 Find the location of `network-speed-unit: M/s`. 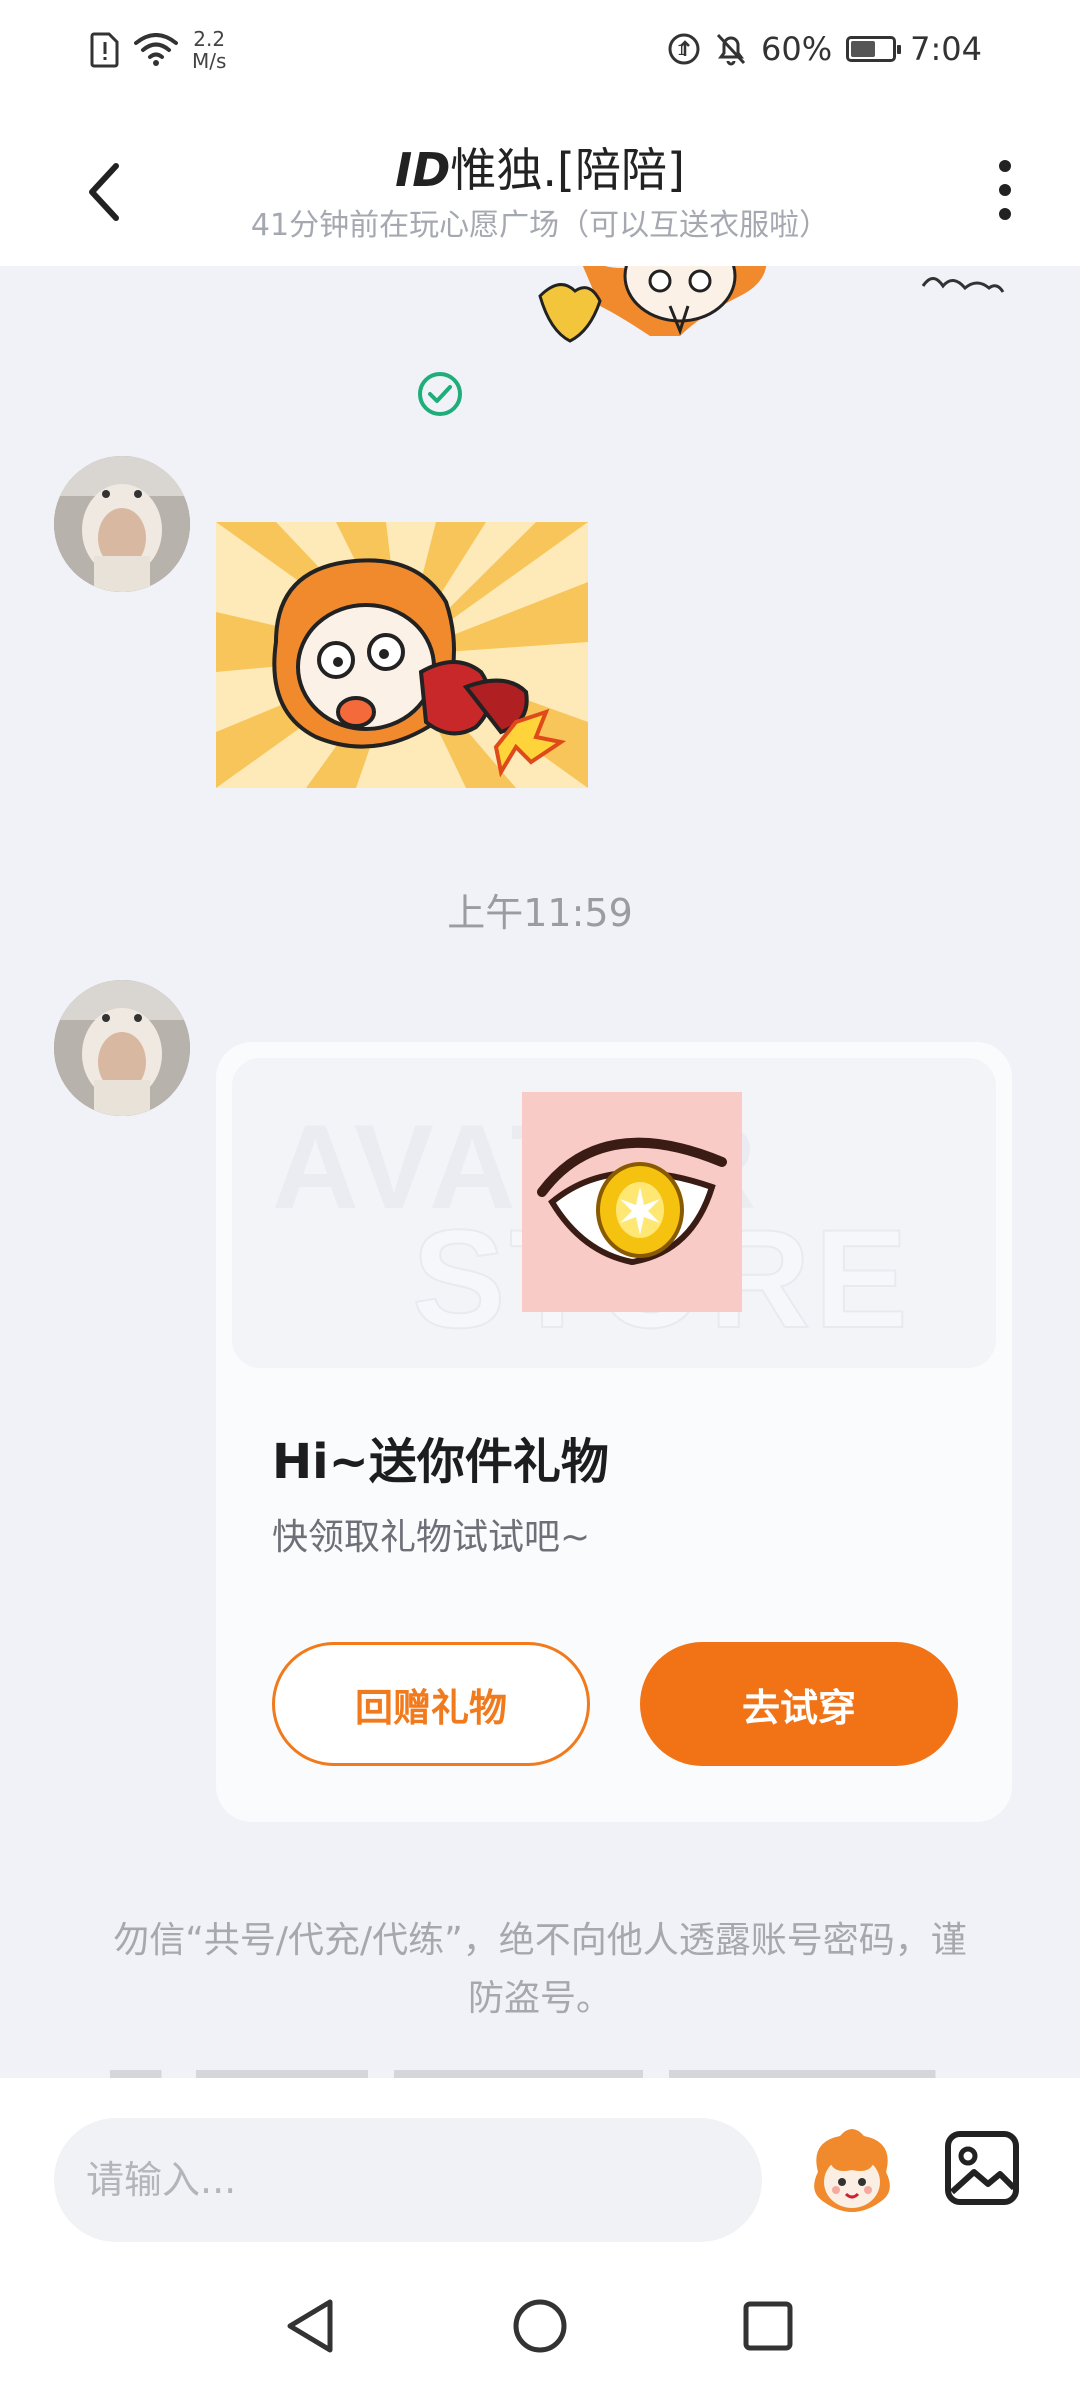

network-speed-unit: M/s is located at coordinates (209, 61).